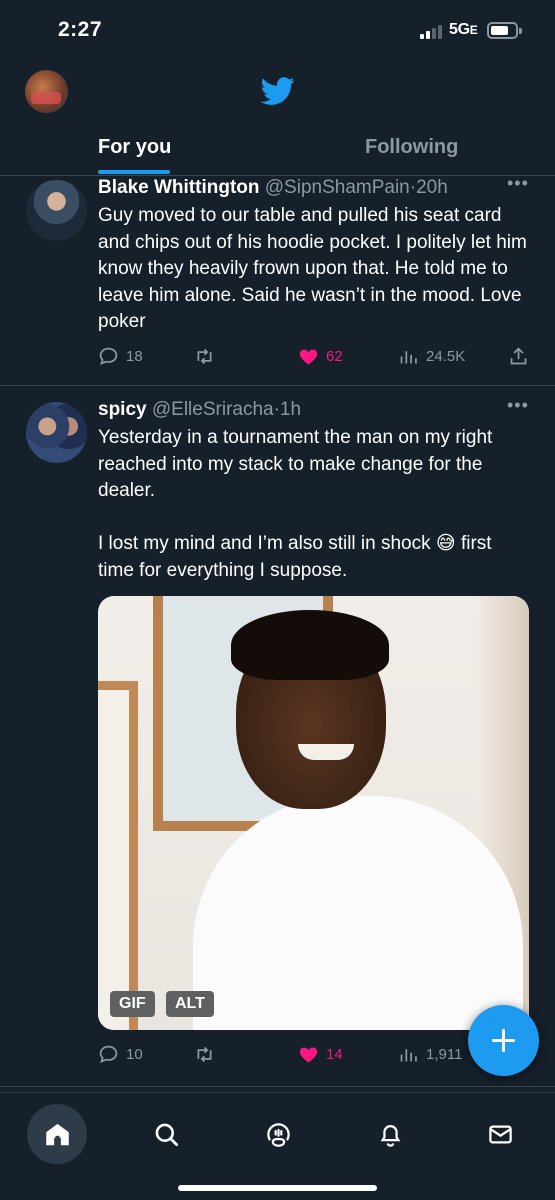  Describe the element at coordinates (334, 1054) in the screenshot. I see `like-count: 14` at that location.